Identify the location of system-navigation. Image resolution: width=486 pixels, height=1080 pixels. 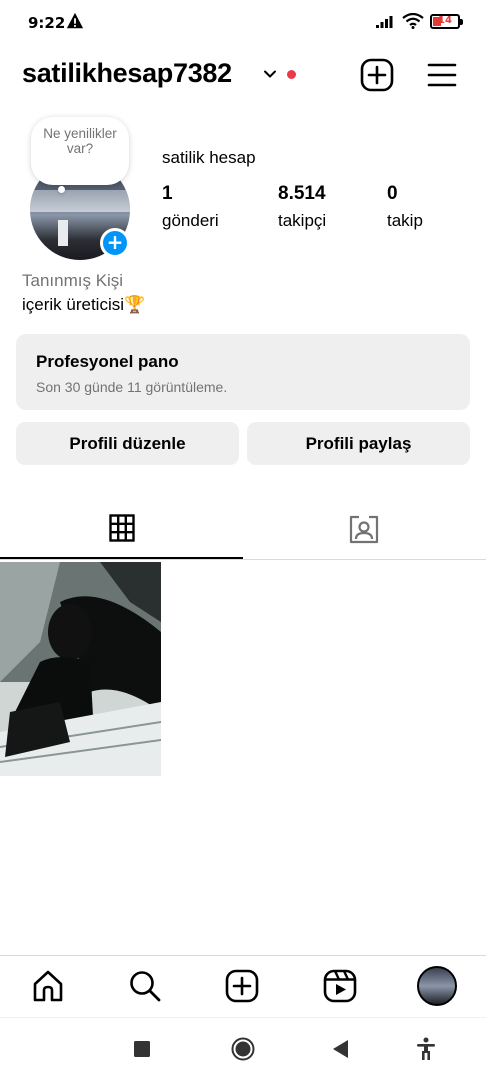
(243, 1048).